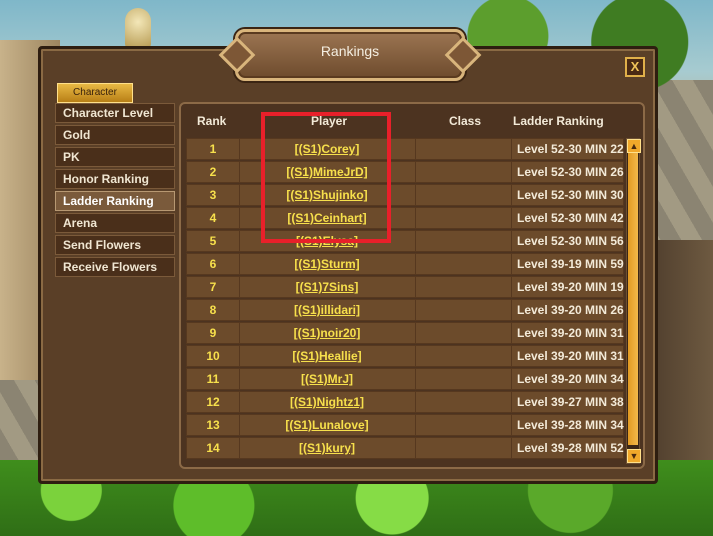 Image resolution: width=713 pixels, height=536 pixels. What do you see at coordinates (115, 267) in the screenshot?
I see `menu-item-receive-flowers: Receive Flowers` at bounding box center [115, 267].